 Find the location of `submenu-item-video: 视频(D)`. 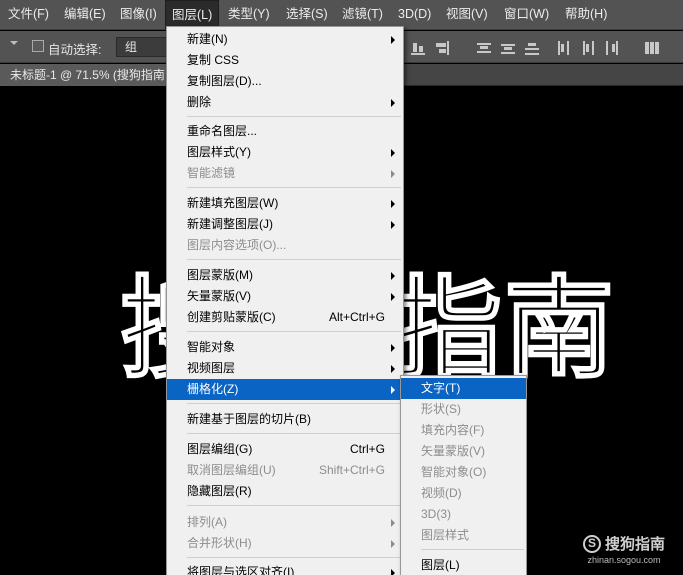

submenu-item-video: 视频(D) is located at coordinates (441, 493).